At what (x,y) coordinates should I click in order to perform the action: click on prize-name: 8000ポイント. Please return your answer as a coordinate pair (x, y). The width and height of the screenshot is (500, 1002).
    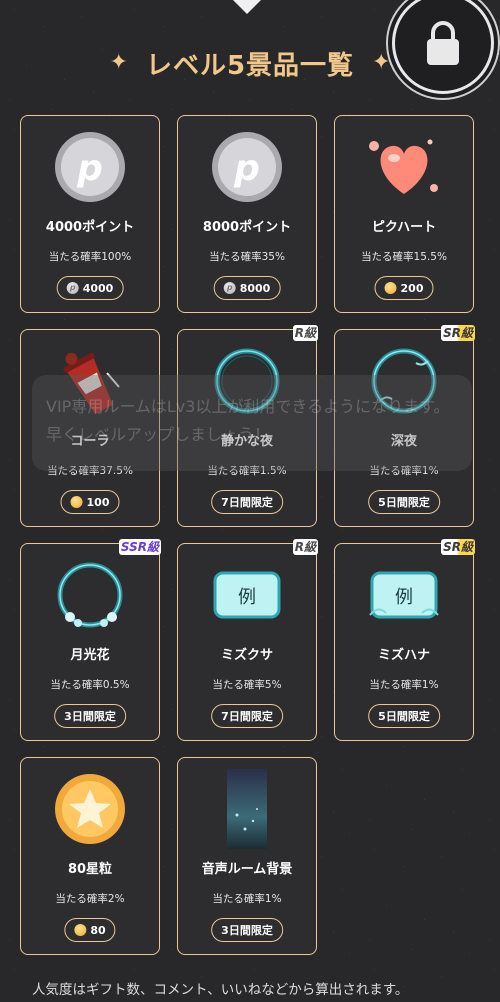
    Looking at the image, I should click on (247, 227).